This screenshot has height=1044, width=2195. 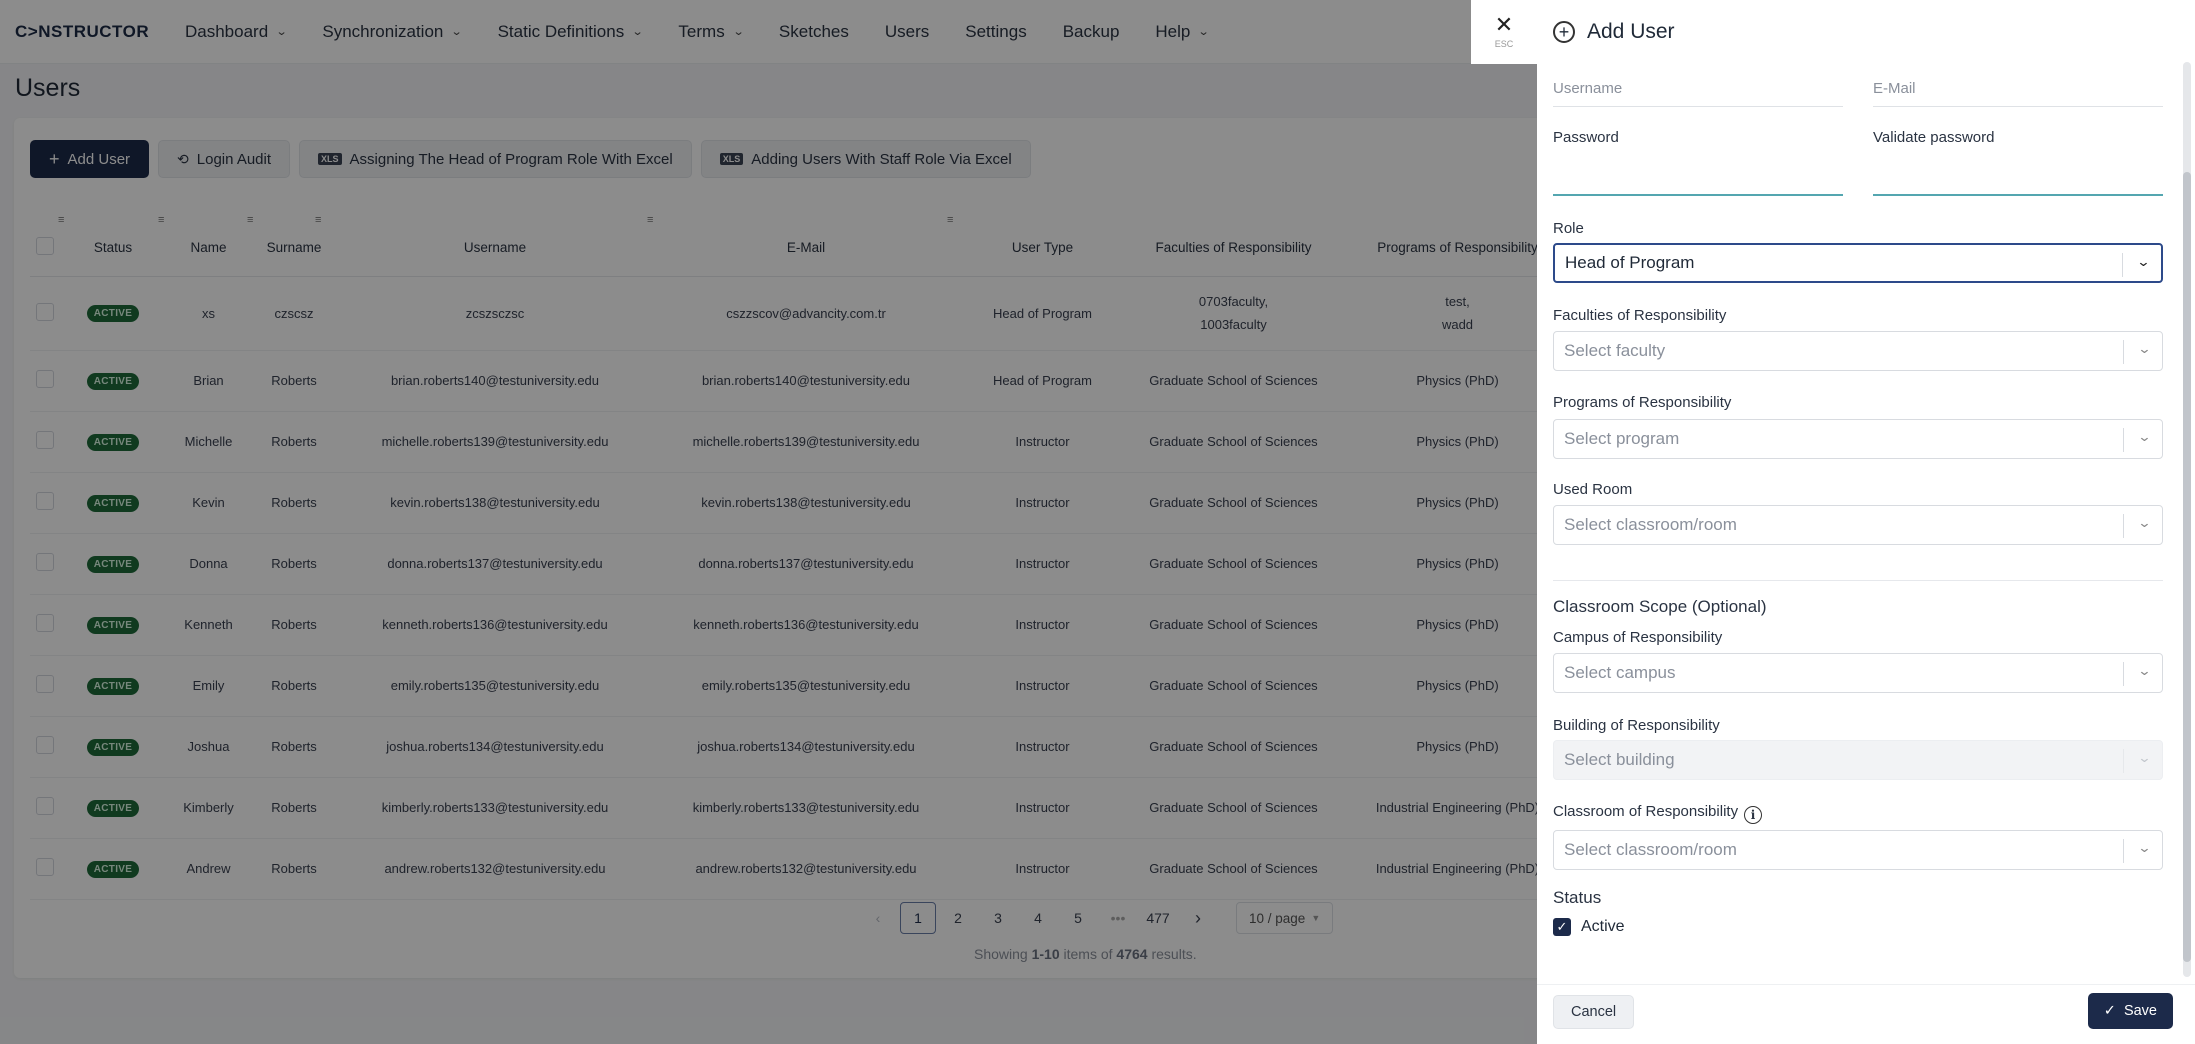 What do you see at coordinates (1630, 262) in the screenshot?
I see `role-value: Head of Program` at bounding box center [1630, 262].